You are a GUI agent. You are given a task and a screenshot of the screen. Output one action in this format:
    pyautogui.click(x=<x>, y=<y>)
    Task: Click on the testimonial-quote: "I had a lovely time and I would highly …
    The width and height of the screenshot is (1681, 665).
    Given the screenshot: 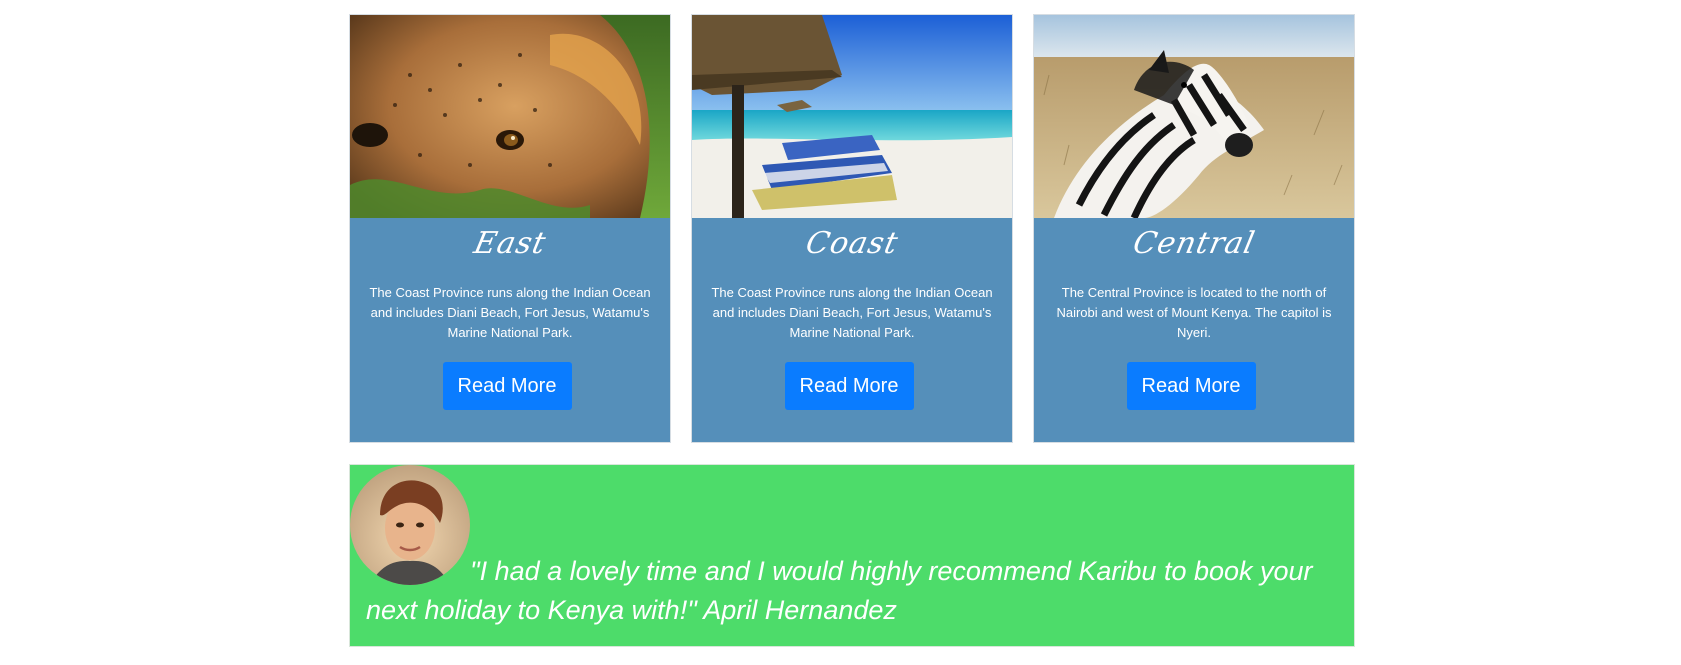 What is the action you would take?
    pyautogui.click(x=839, y=590)
    